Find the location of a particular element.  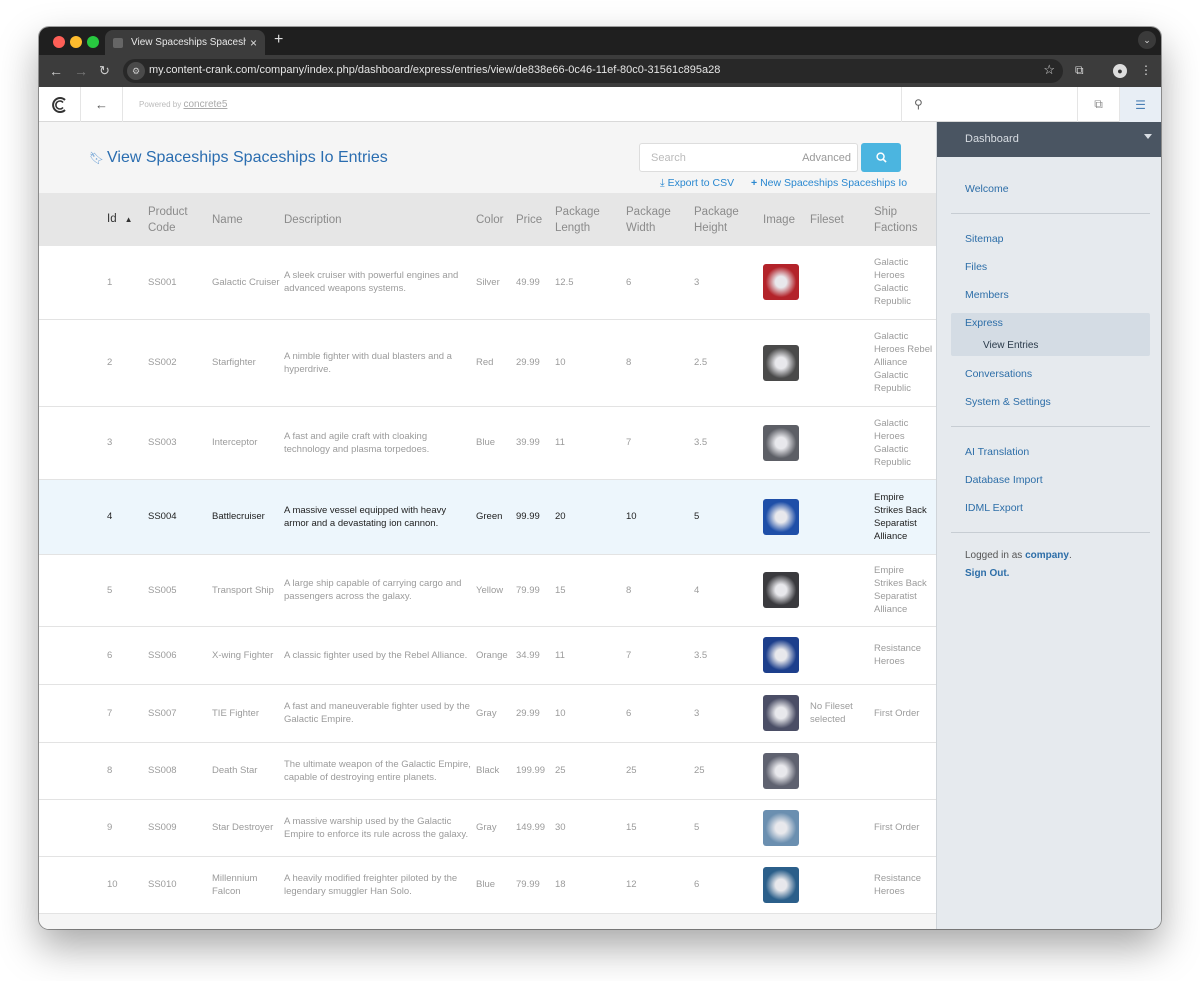

column-header-image: Image is located at coordinates (784, 219).